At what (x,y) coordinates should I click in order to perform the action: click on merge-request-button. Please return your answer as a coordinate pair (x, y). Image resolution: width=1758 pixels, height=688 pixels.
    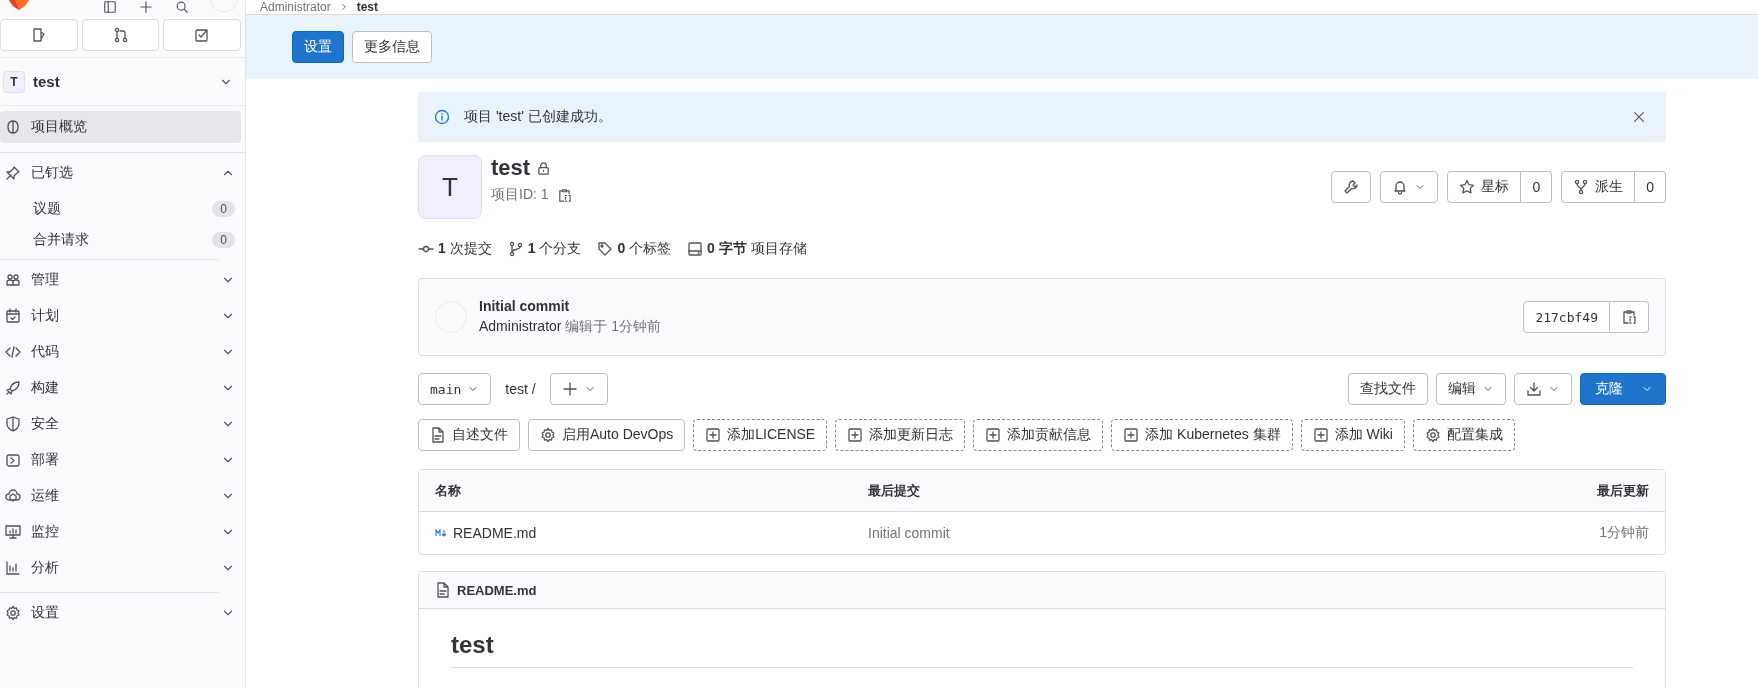
    Looking at the image, I should click on (120, 35).